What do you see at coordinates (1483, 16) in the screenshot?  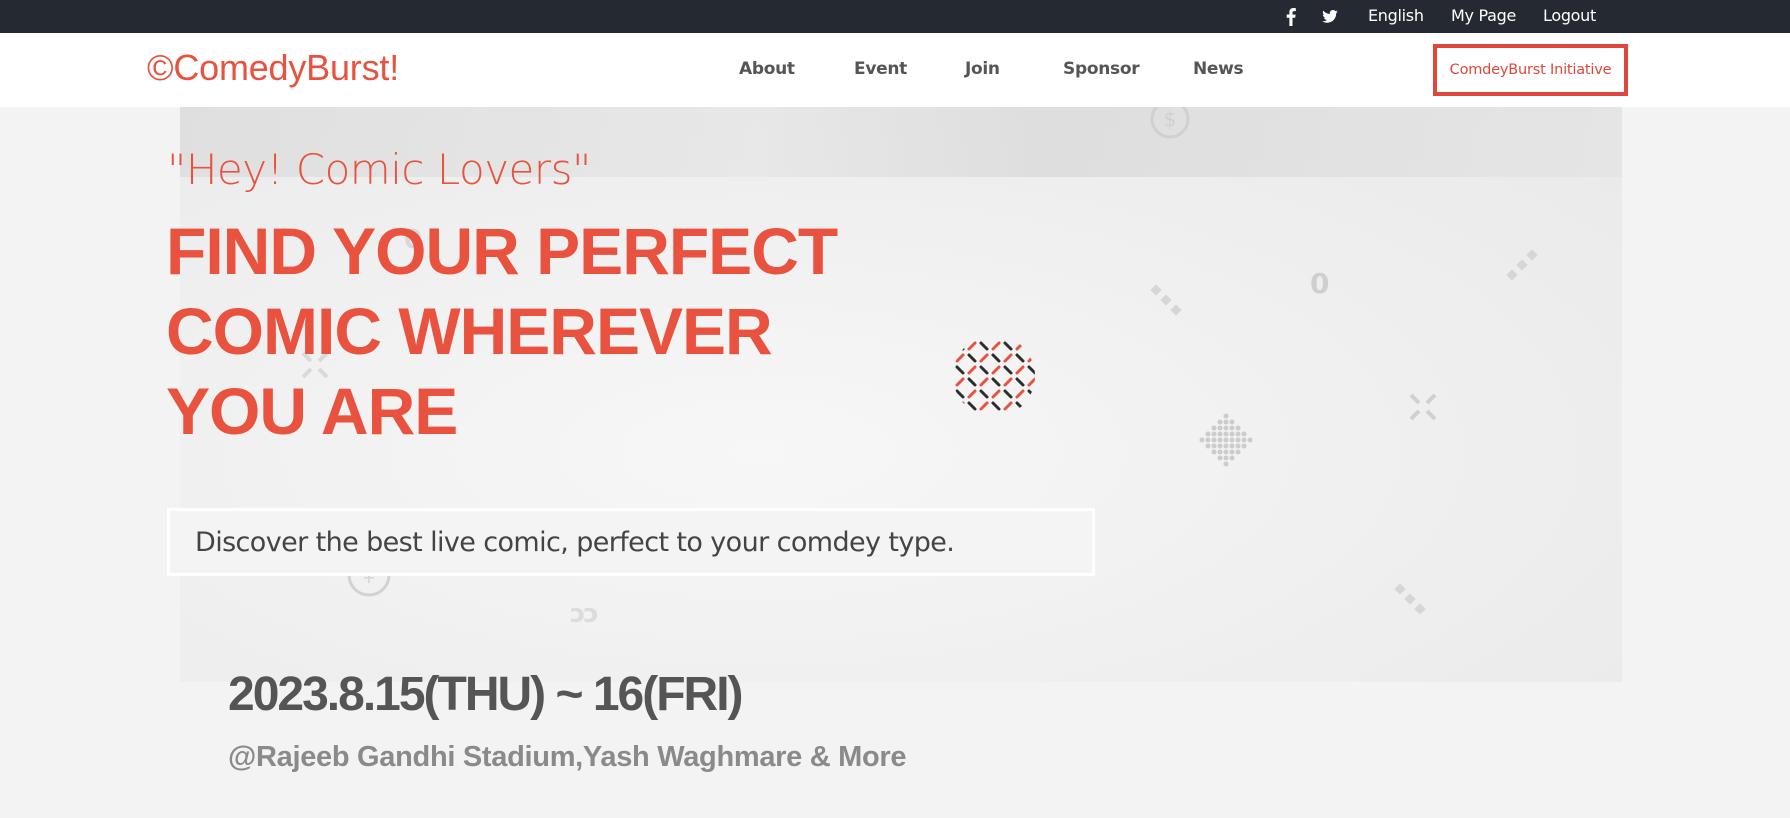 I see `my-page-link: My Page` at bounding box center [1483, 16].